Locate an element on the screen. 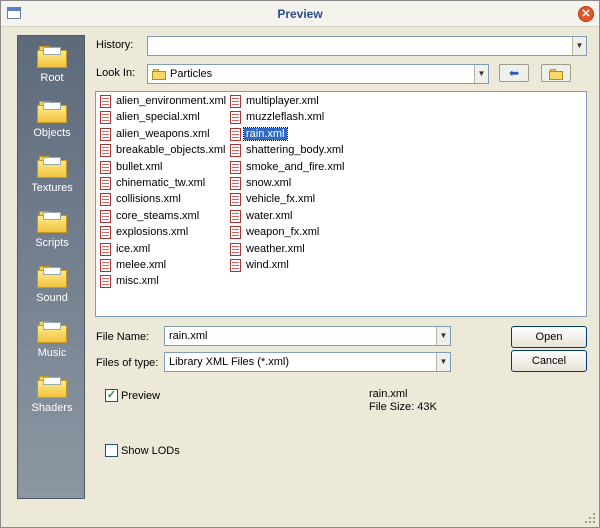 The height and width of the screenshot is (528, 600). file-name-input: rain.xml ▼ is located at coordinates (307, 336).